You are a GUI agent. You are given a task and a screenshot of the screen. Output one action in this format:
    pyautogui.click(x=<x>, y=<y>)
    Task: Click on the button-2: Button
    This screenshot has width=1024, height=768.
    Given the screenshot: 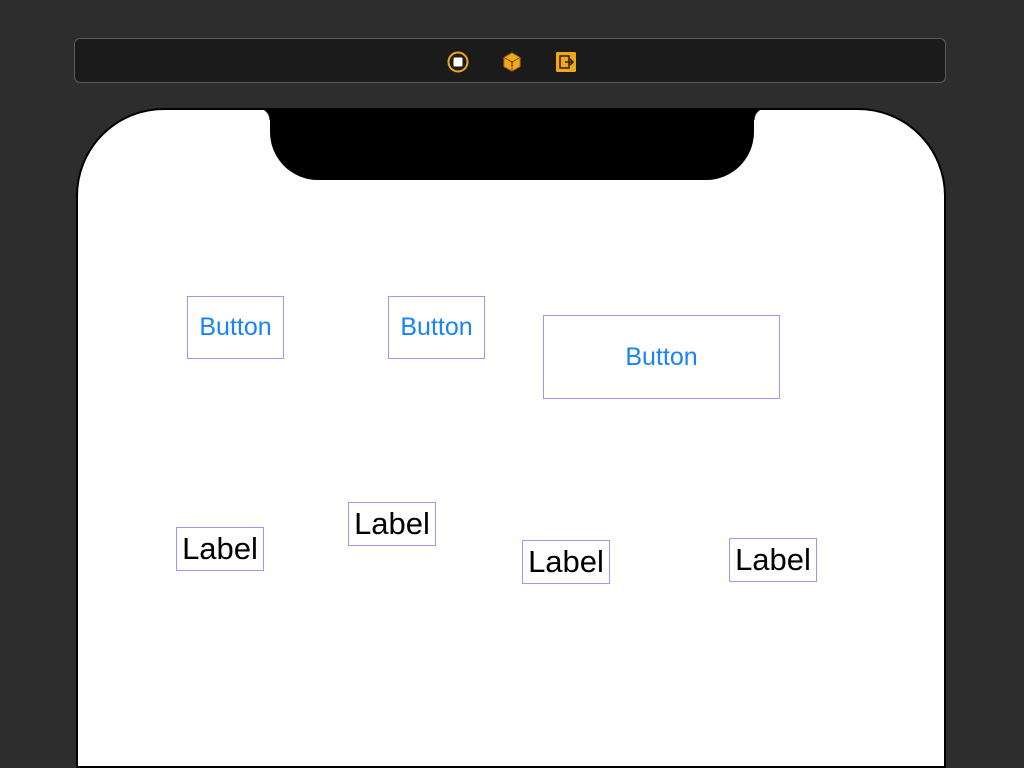 What is the action you would take?
    pyautogui.click(x=436, y=327)
    